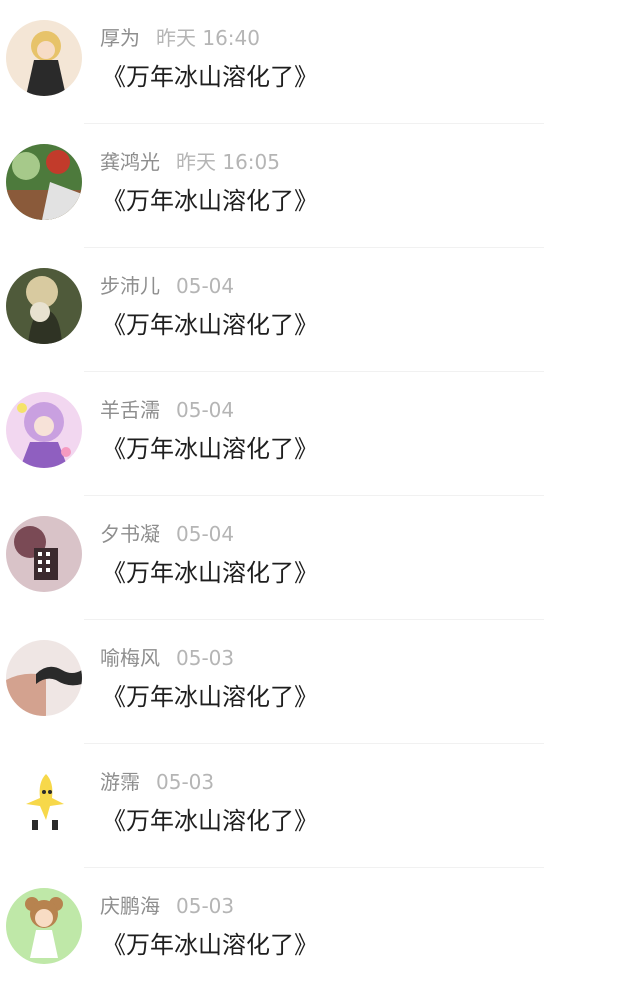  I want to click on comment-meta: 喻梅风 05-03, so click(167, 658).